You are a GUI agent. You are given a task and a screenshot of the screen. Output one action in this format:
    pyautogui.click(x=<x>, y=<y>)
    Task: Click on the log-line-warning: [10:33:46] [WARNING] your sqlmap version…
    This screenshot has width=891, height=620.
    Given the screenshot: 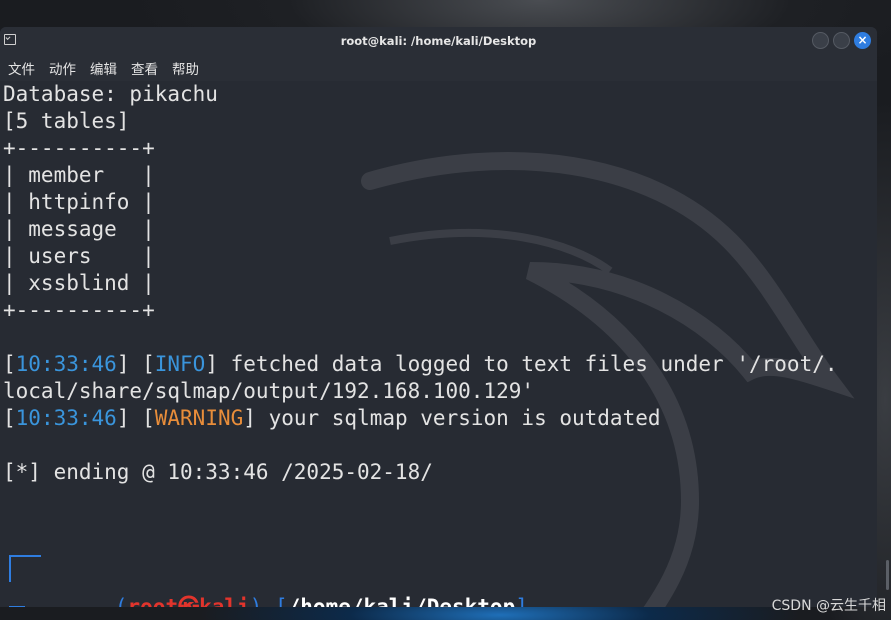 What is the action you would take?
    pyautogui.click(x=332, y=418)
    